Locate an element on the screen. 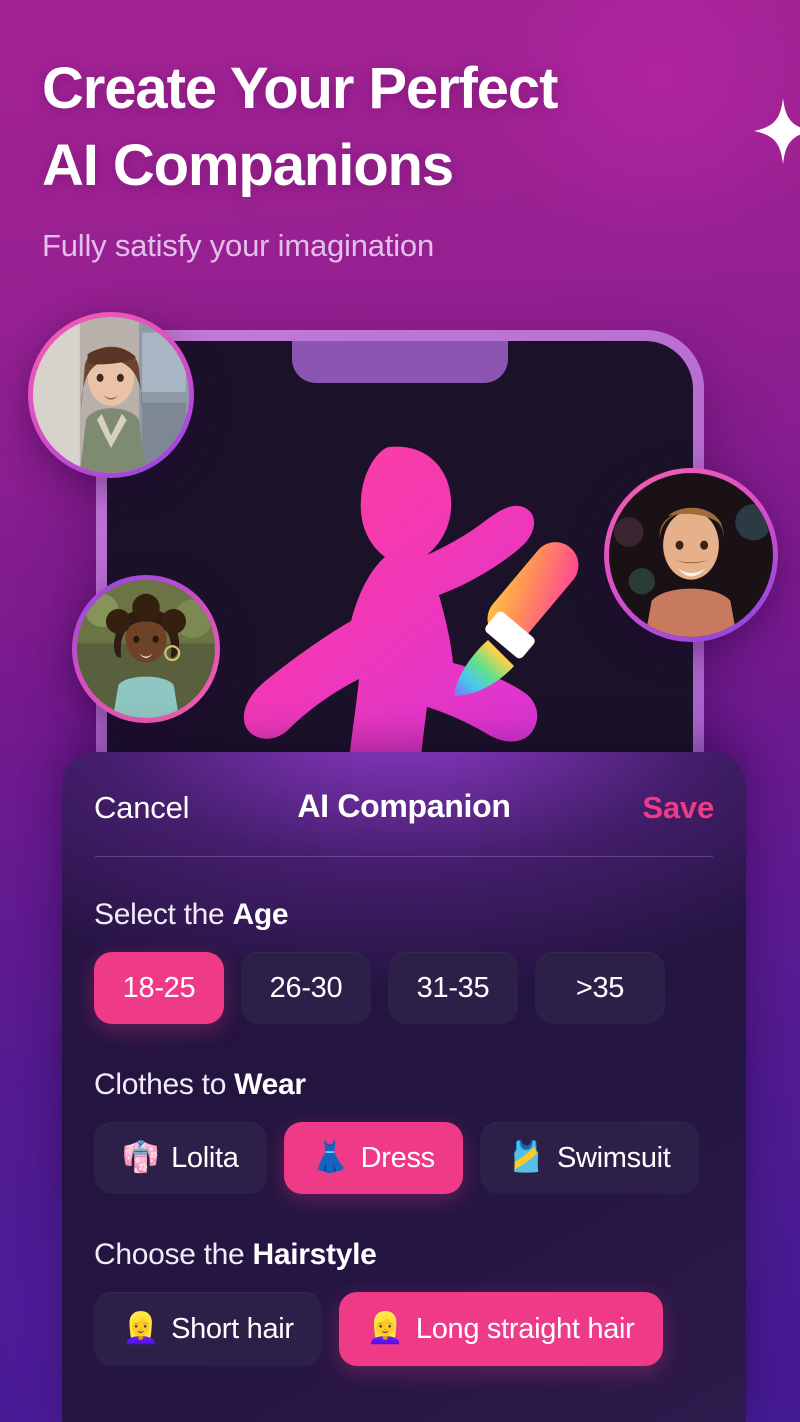 This screenshot has height=1422, width=800. chip-age-31-35: 31-35 is located at coordinates (453, 988).